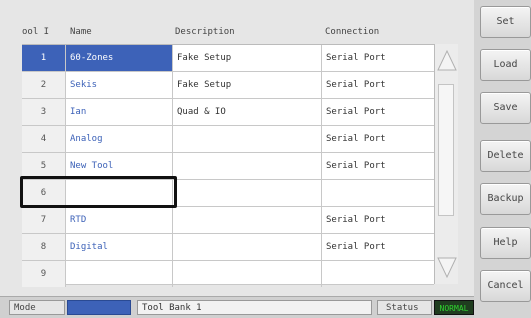 This screenshot has height=318, width=531. What do you see at coordinates (505, 22) in the screenshot?
I see `set-button: Set` at bounding box center [505, 22].